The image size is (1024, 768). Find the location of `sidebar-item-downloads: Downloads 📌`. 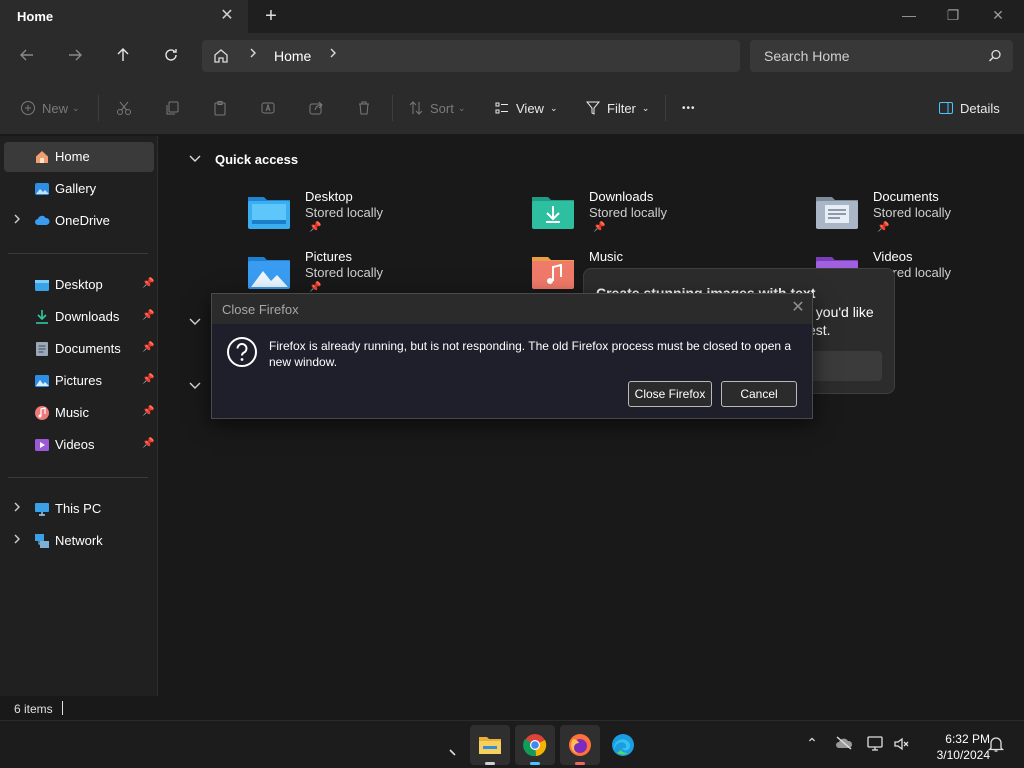

sidebar-item-downloads: Downloads 📌 is located at coordinates (79, 317).